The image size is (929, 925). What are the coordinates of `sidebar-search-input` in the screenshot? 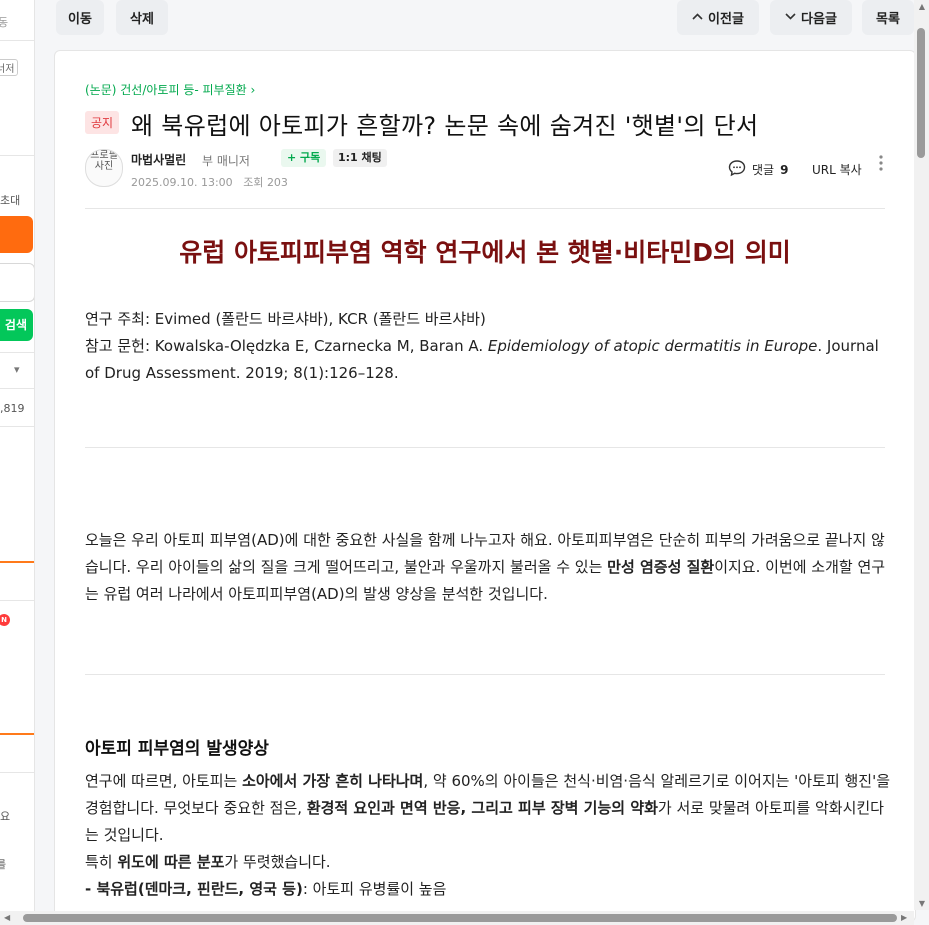 It's located at (17, 282).